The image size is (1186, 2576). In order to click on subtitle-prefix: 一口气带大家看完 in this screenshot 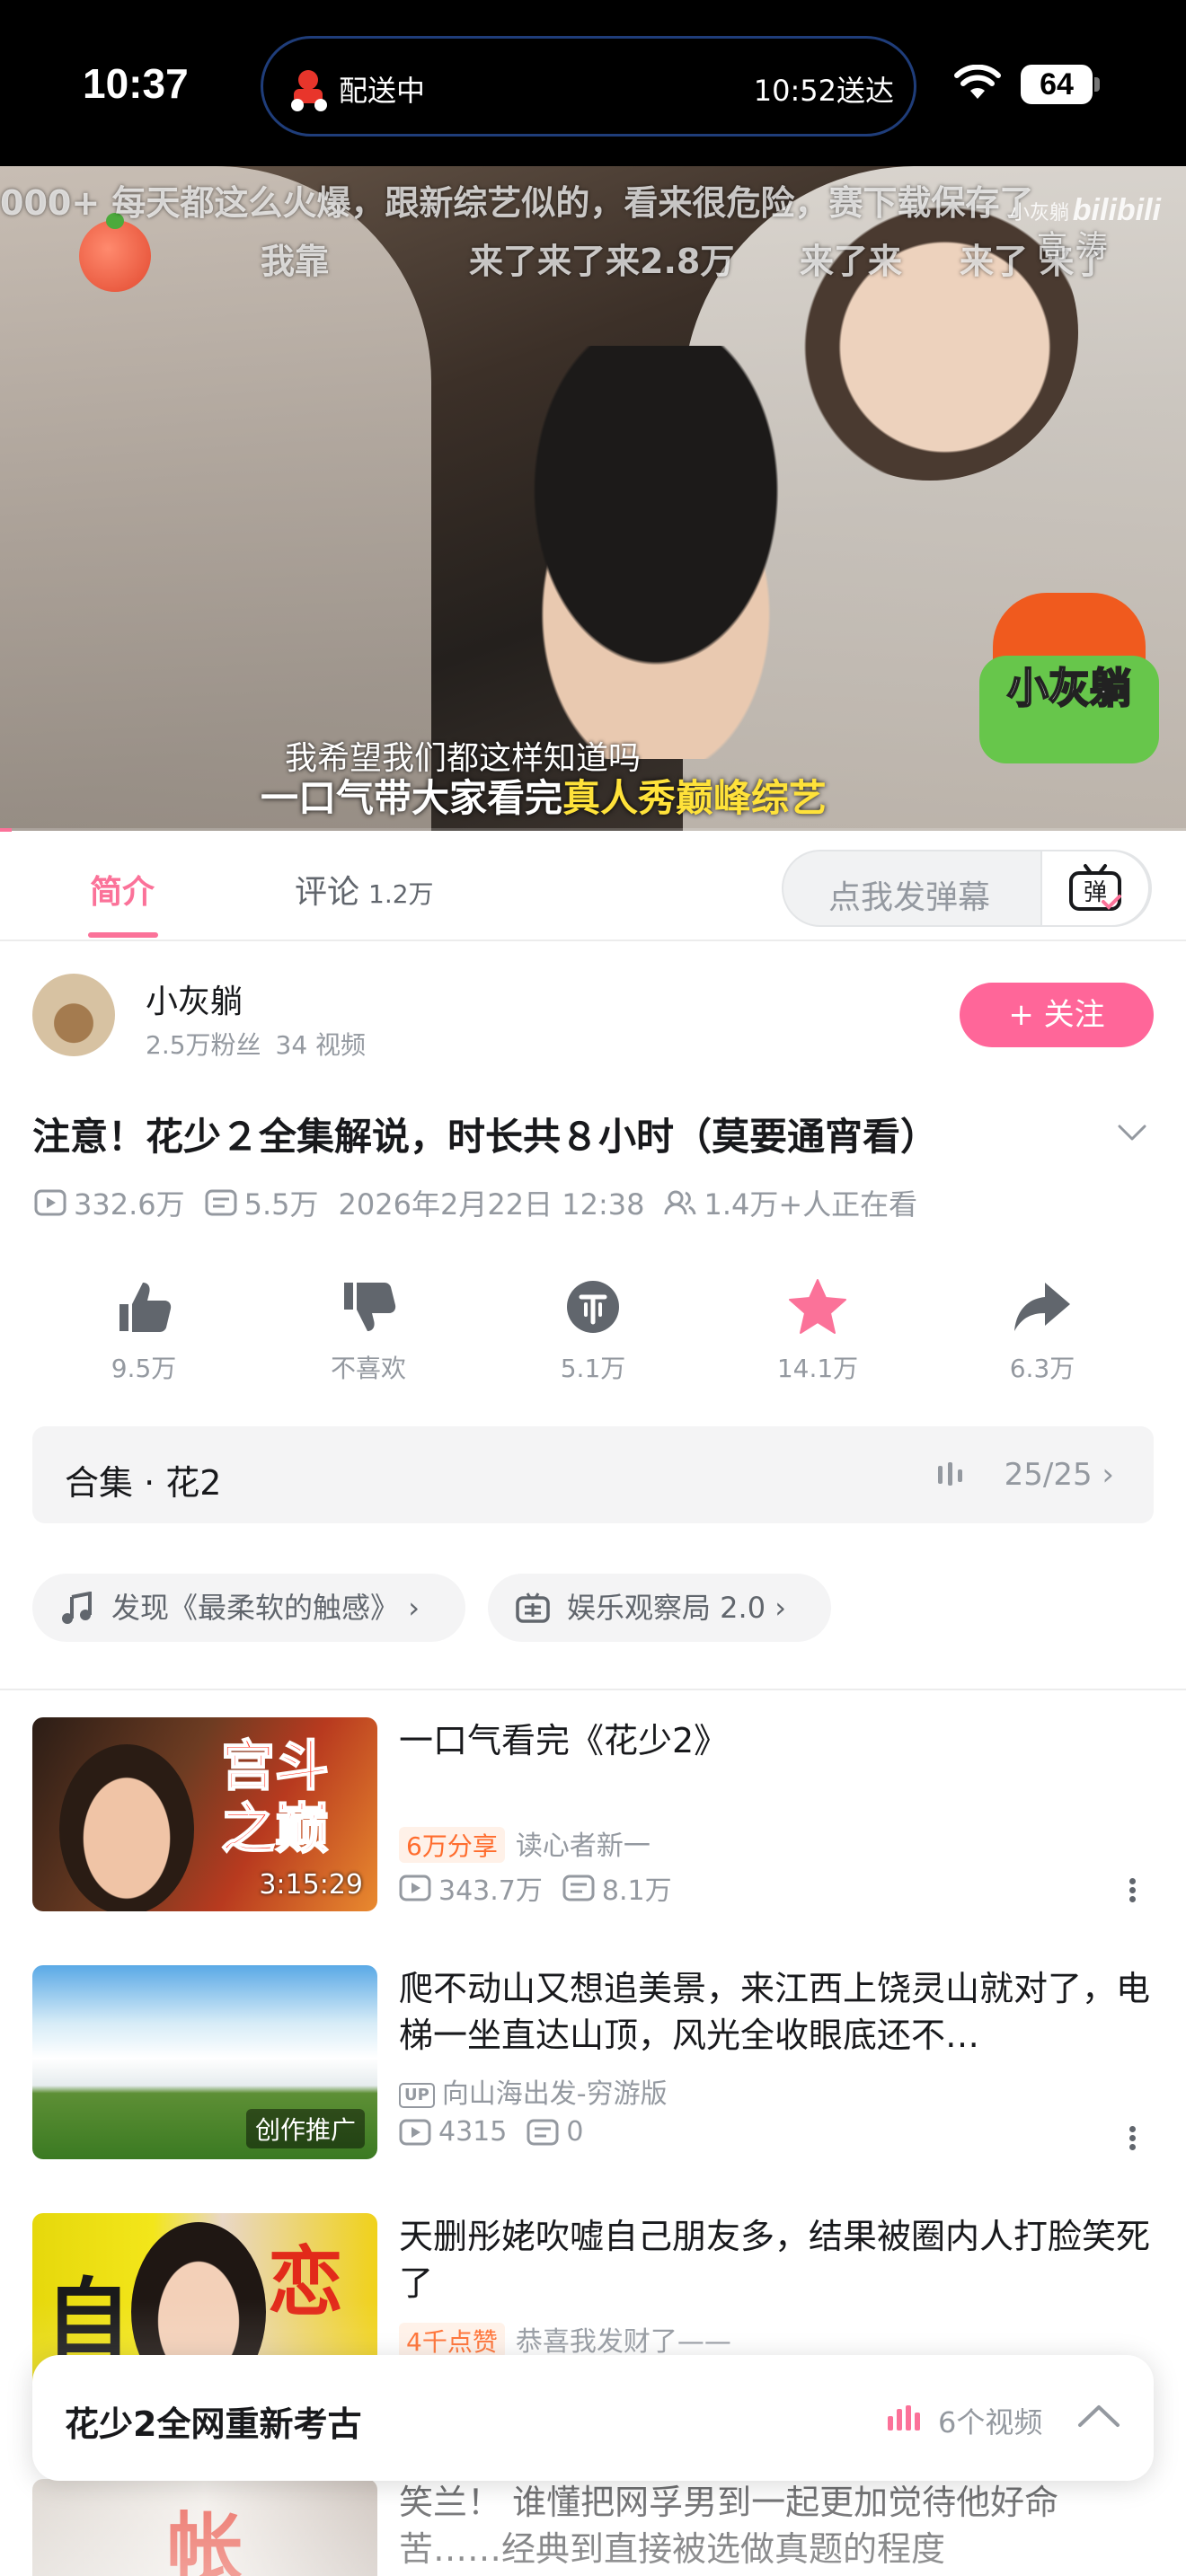, I will do `click(411, 798)`.